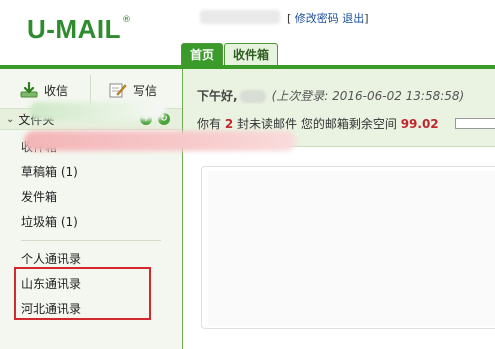 This screenshot has height=349, width=495. What do you see at coordinates (91, 197) in the screenshot?
I see `folder-sent: 发件箱` at bounding box center [91, 197].